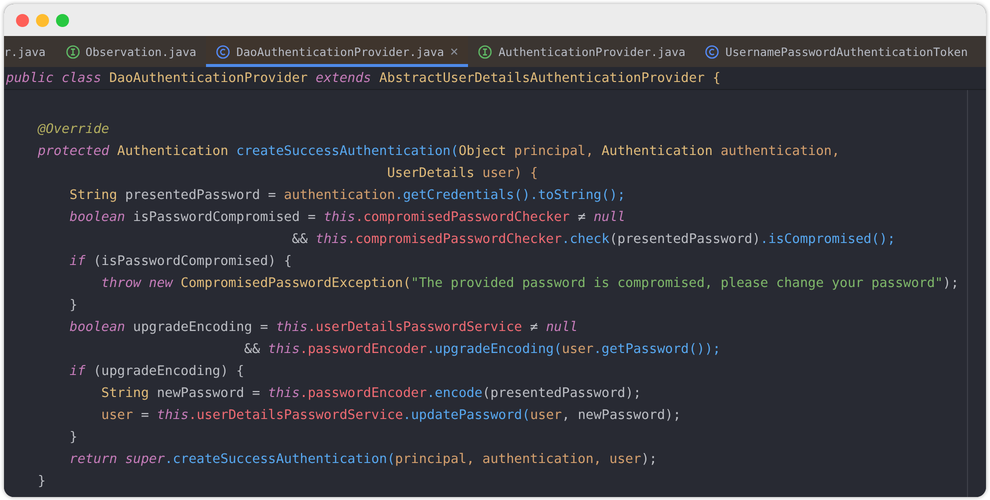 Image resolution: width=990 pixels, height=500 pixels. I want to click on minimize-button, so click(42, 20).